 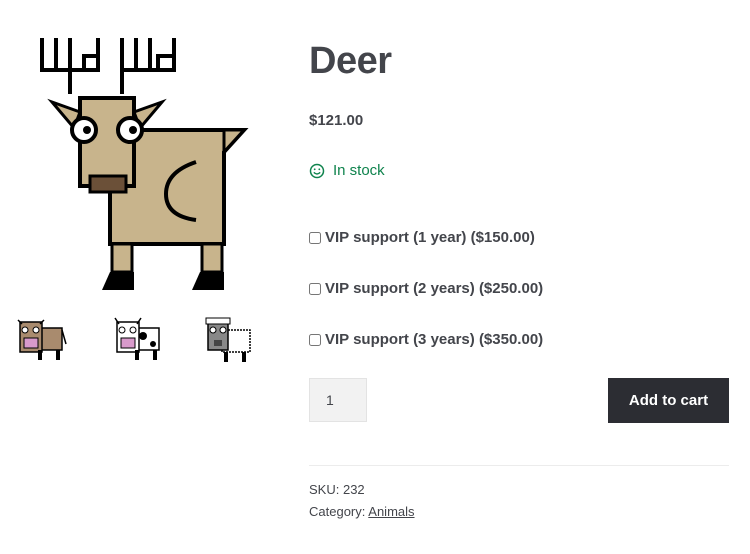 I want to click on cow-brown-thumbnail, so click(x=42, y=340).